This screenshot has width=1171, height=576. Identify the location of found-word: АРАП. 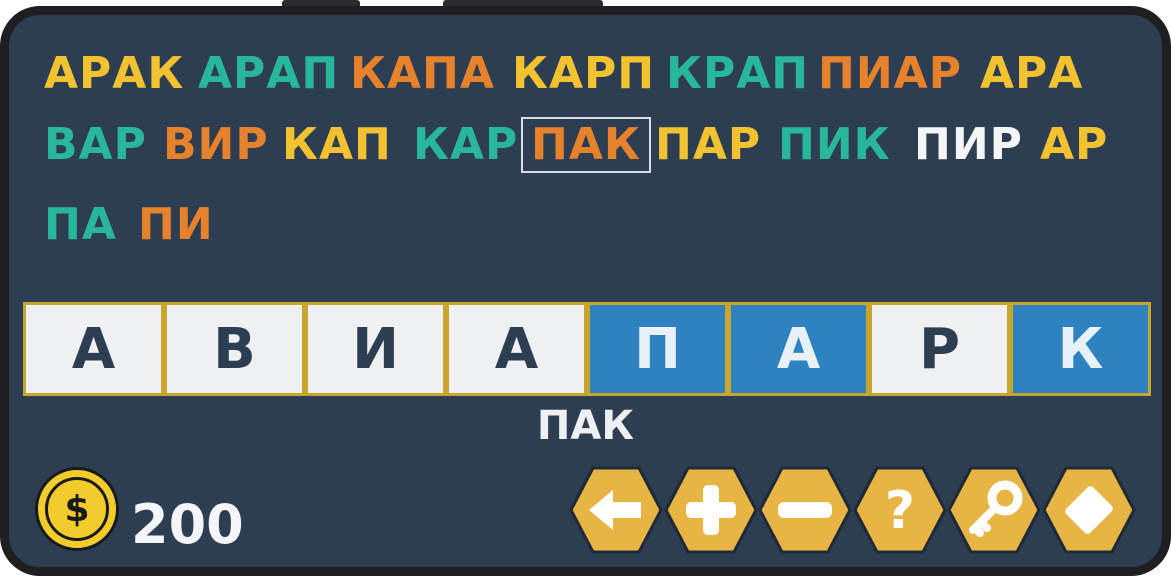
(268, 74).